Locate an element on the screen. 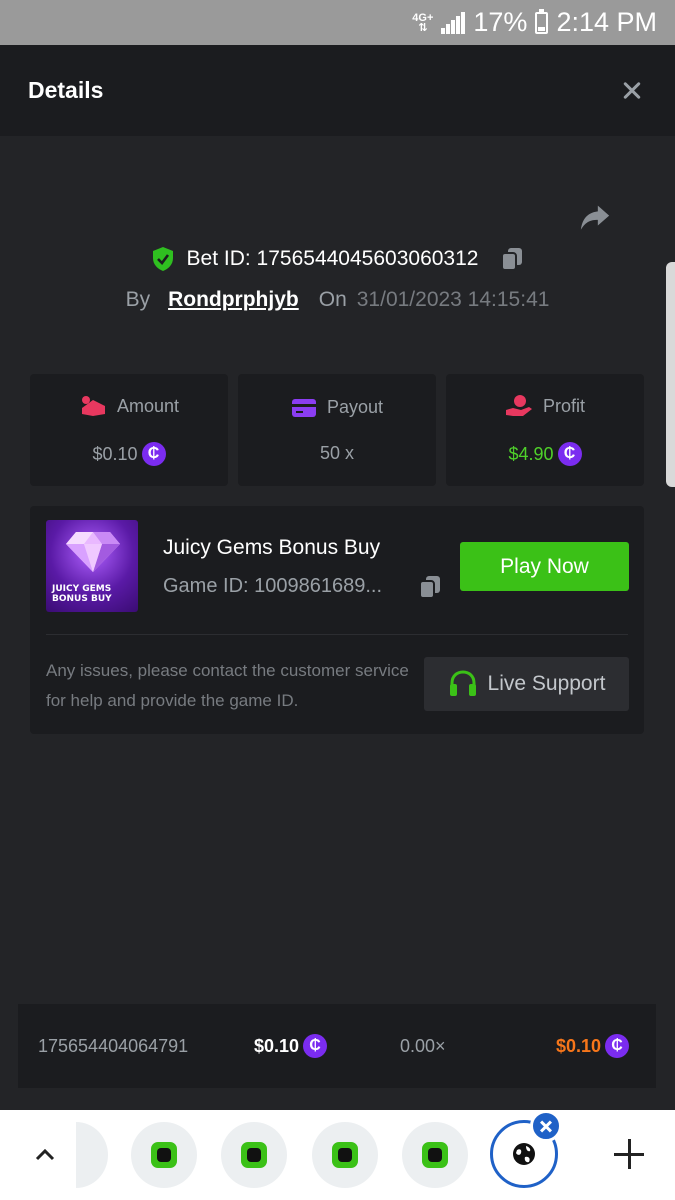 The image size is (675, 1200). browser-tab-bar is located at coordinates (337, 1155).